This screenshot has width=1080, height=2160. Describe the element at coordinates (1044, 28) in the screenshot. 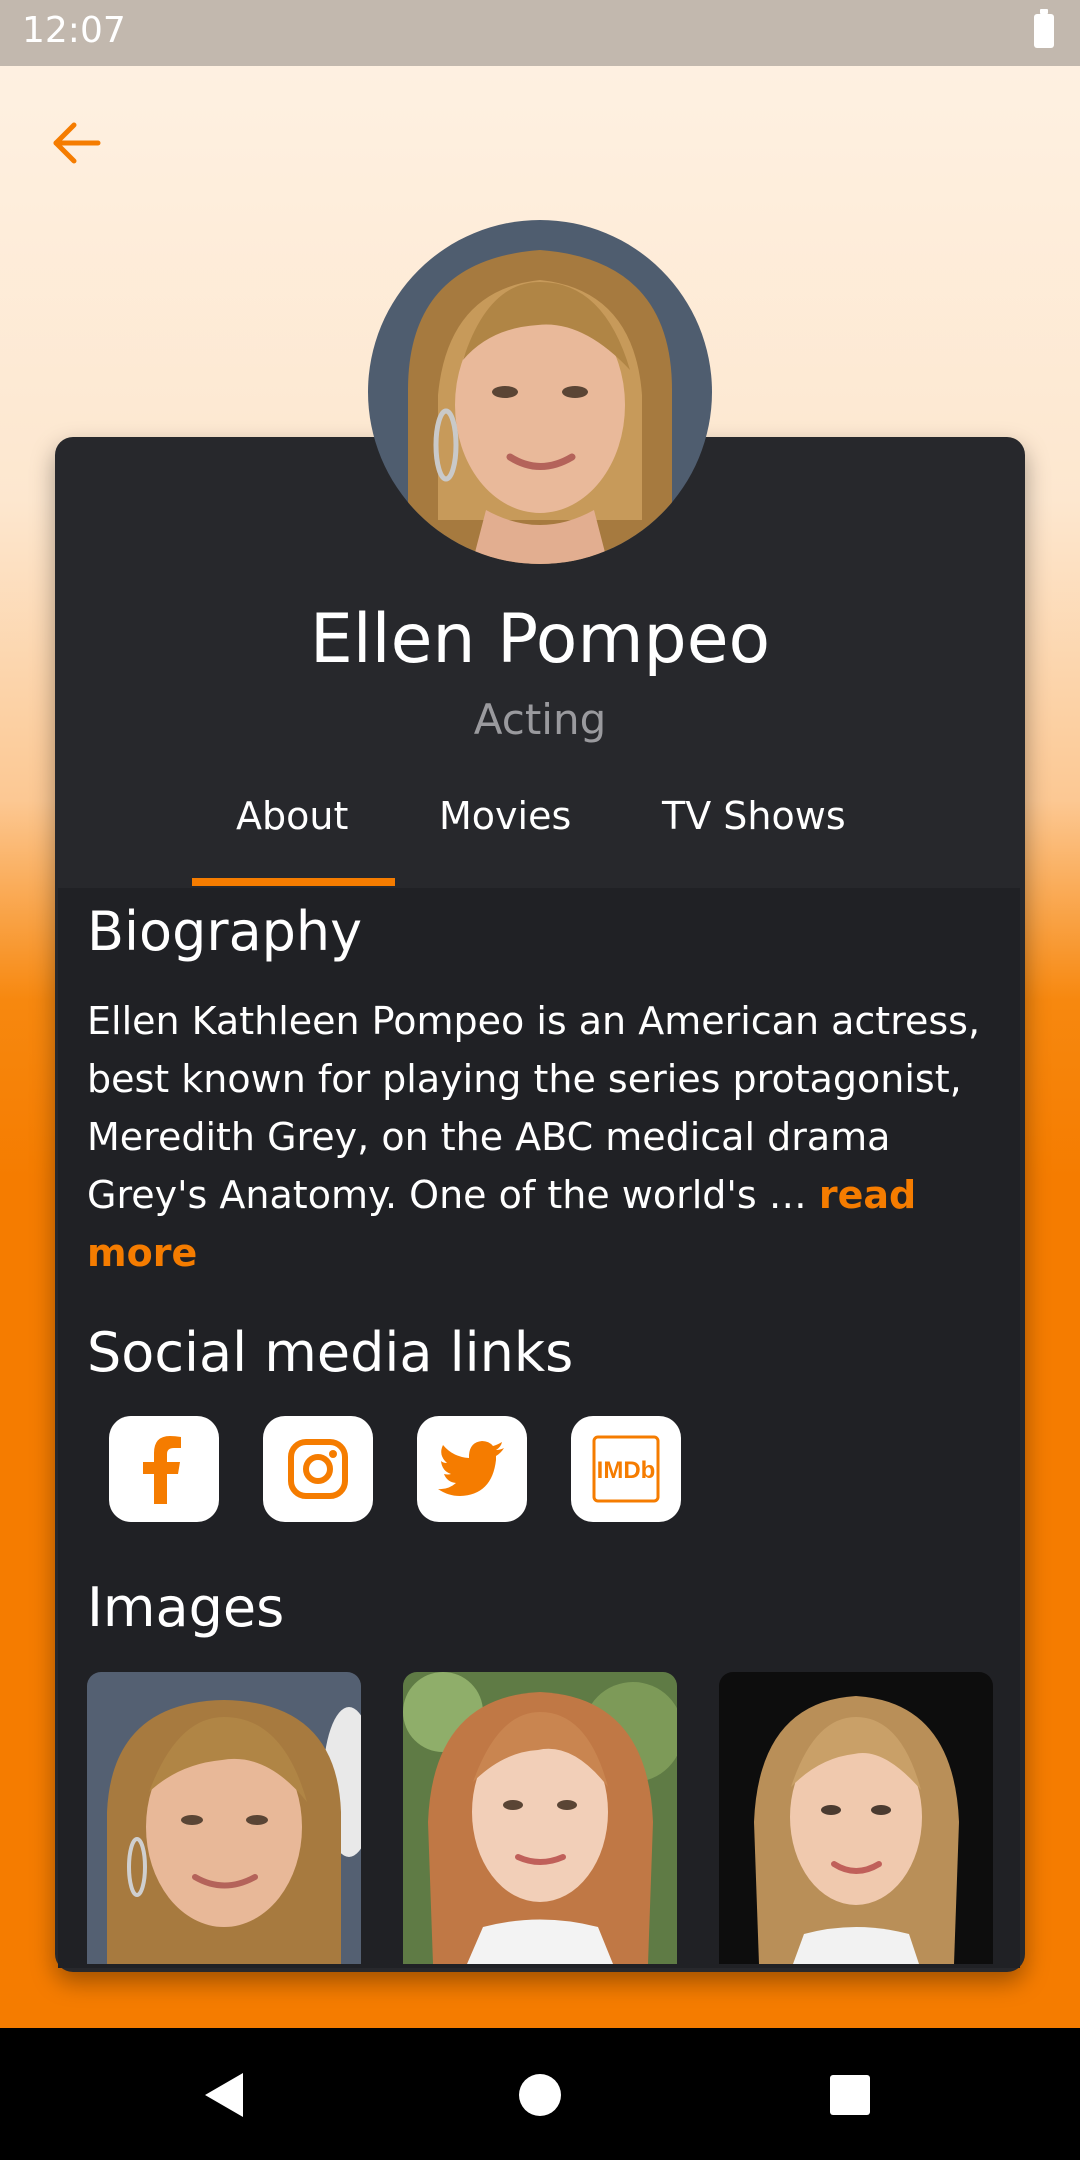

I see `battery-icon` at that location.